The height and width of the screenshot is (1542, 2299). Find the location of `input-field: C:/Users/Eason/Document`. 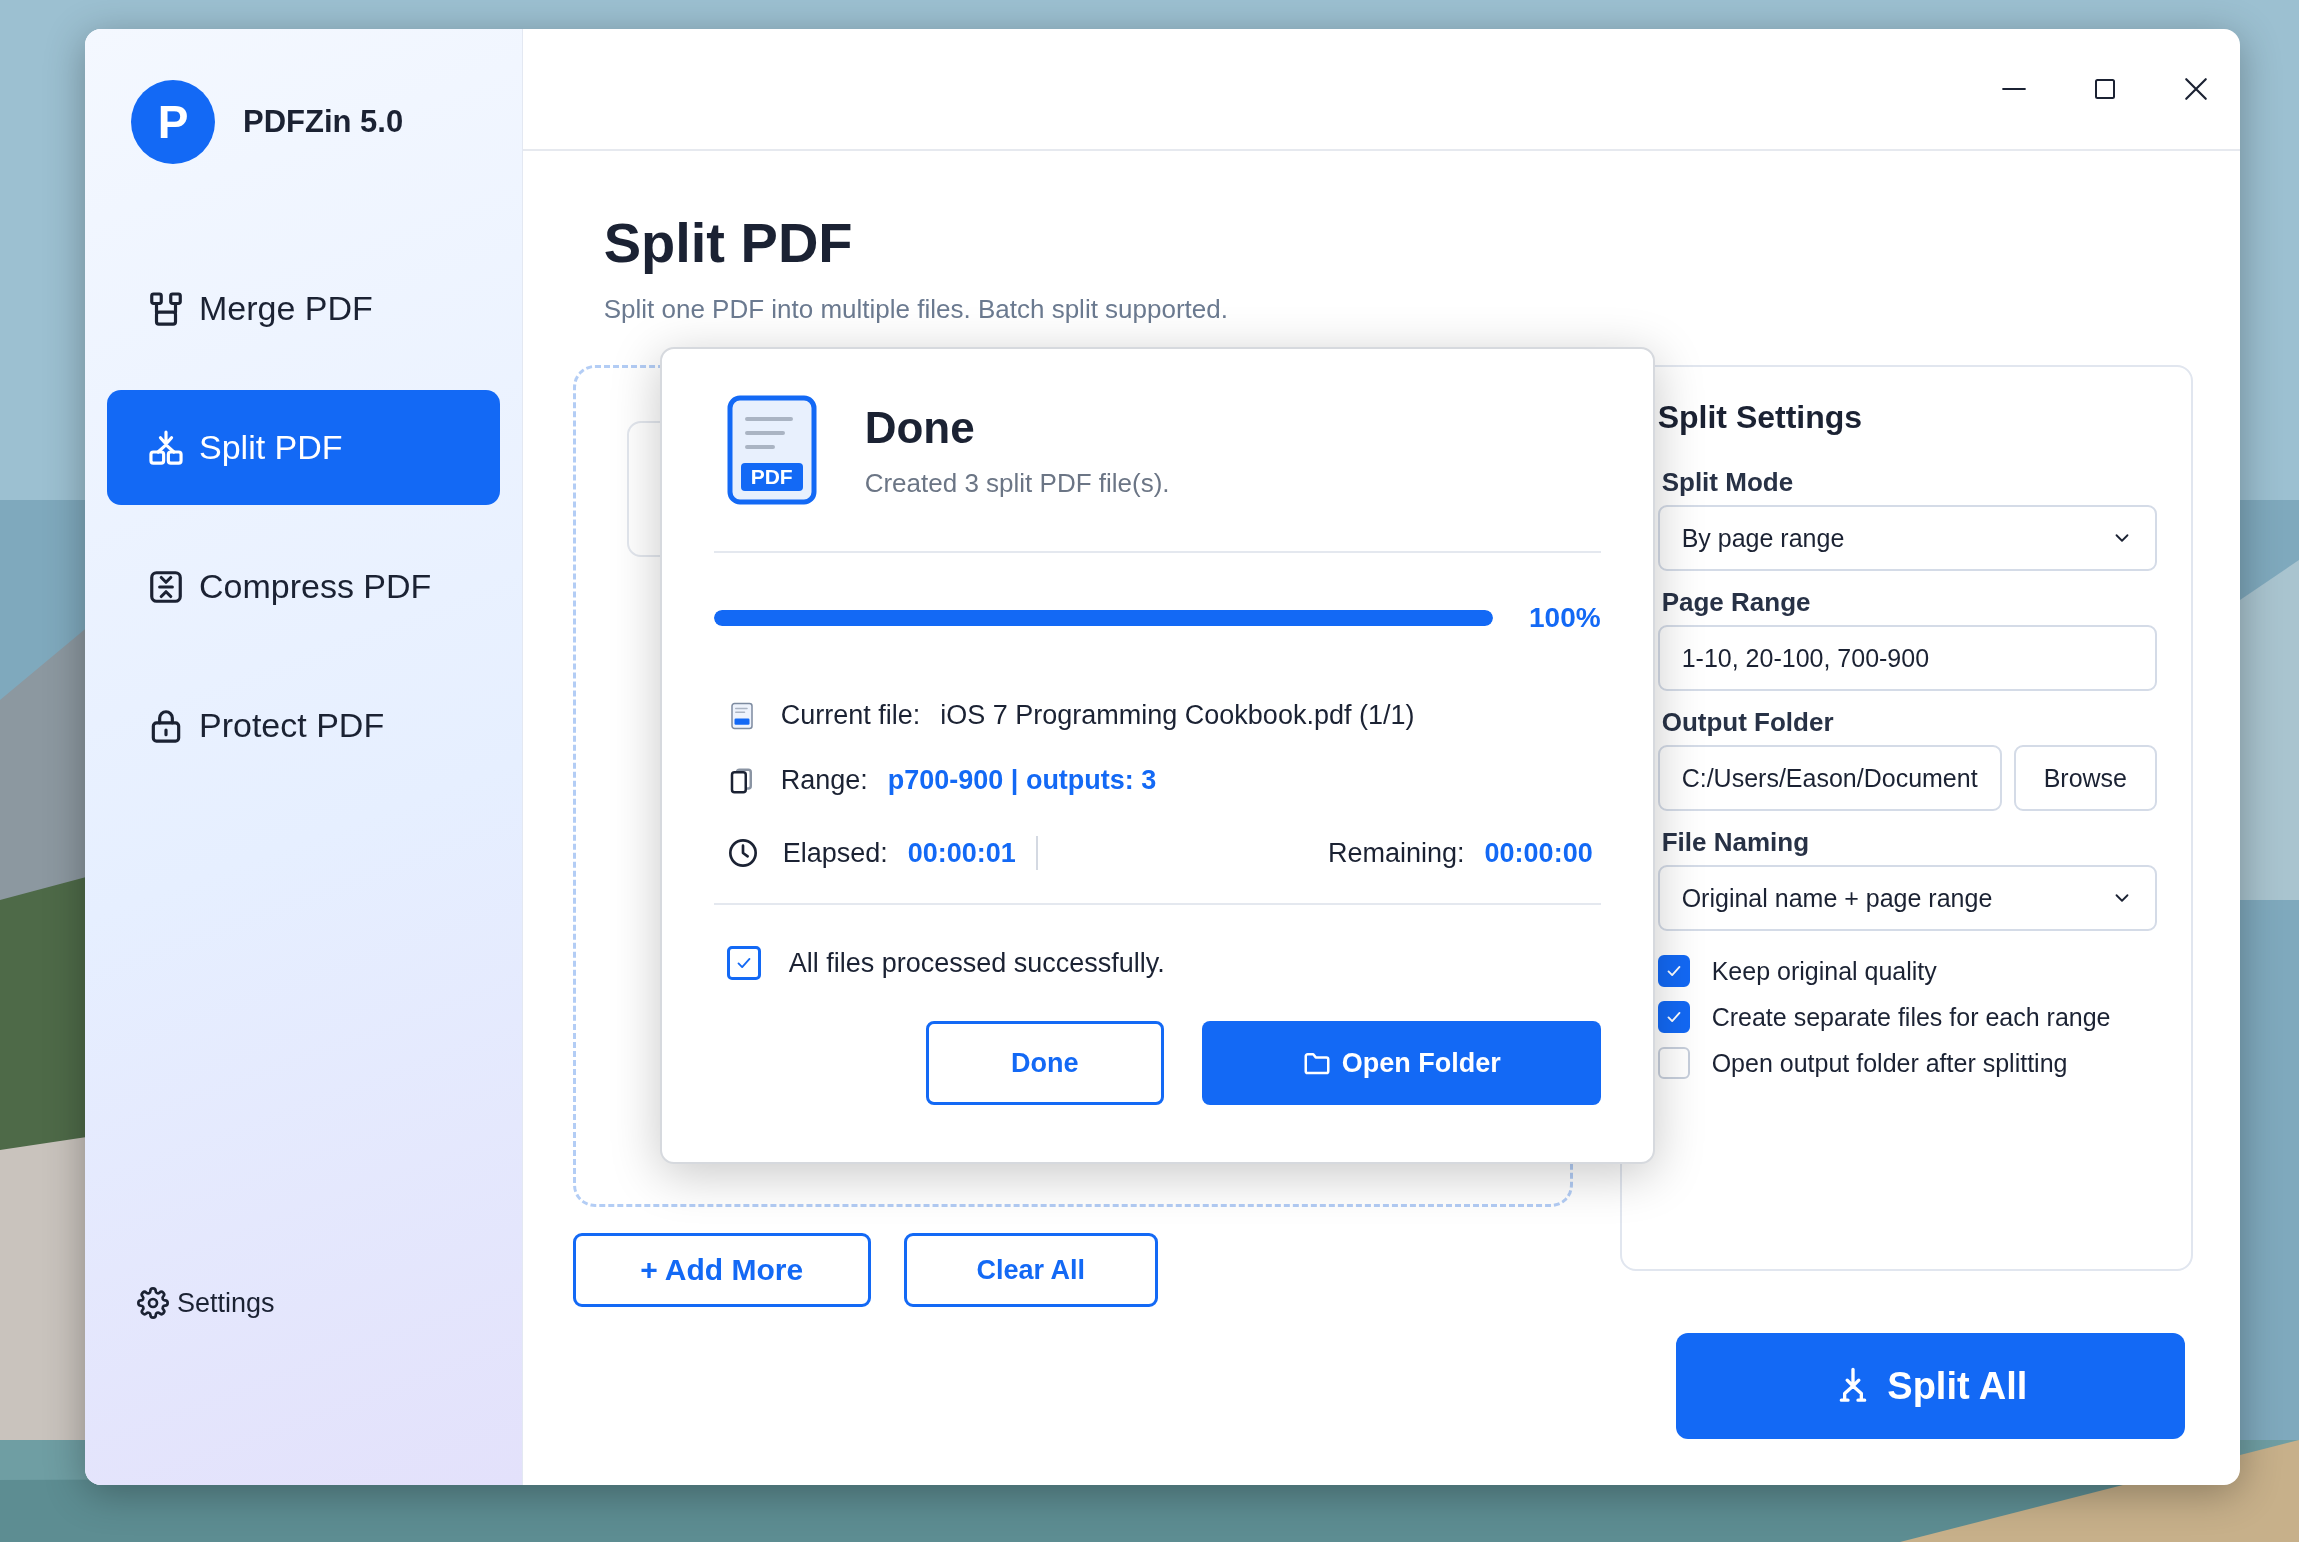

input-field: C:/Users/Eason/Document is located at coordinates (1829, 778).